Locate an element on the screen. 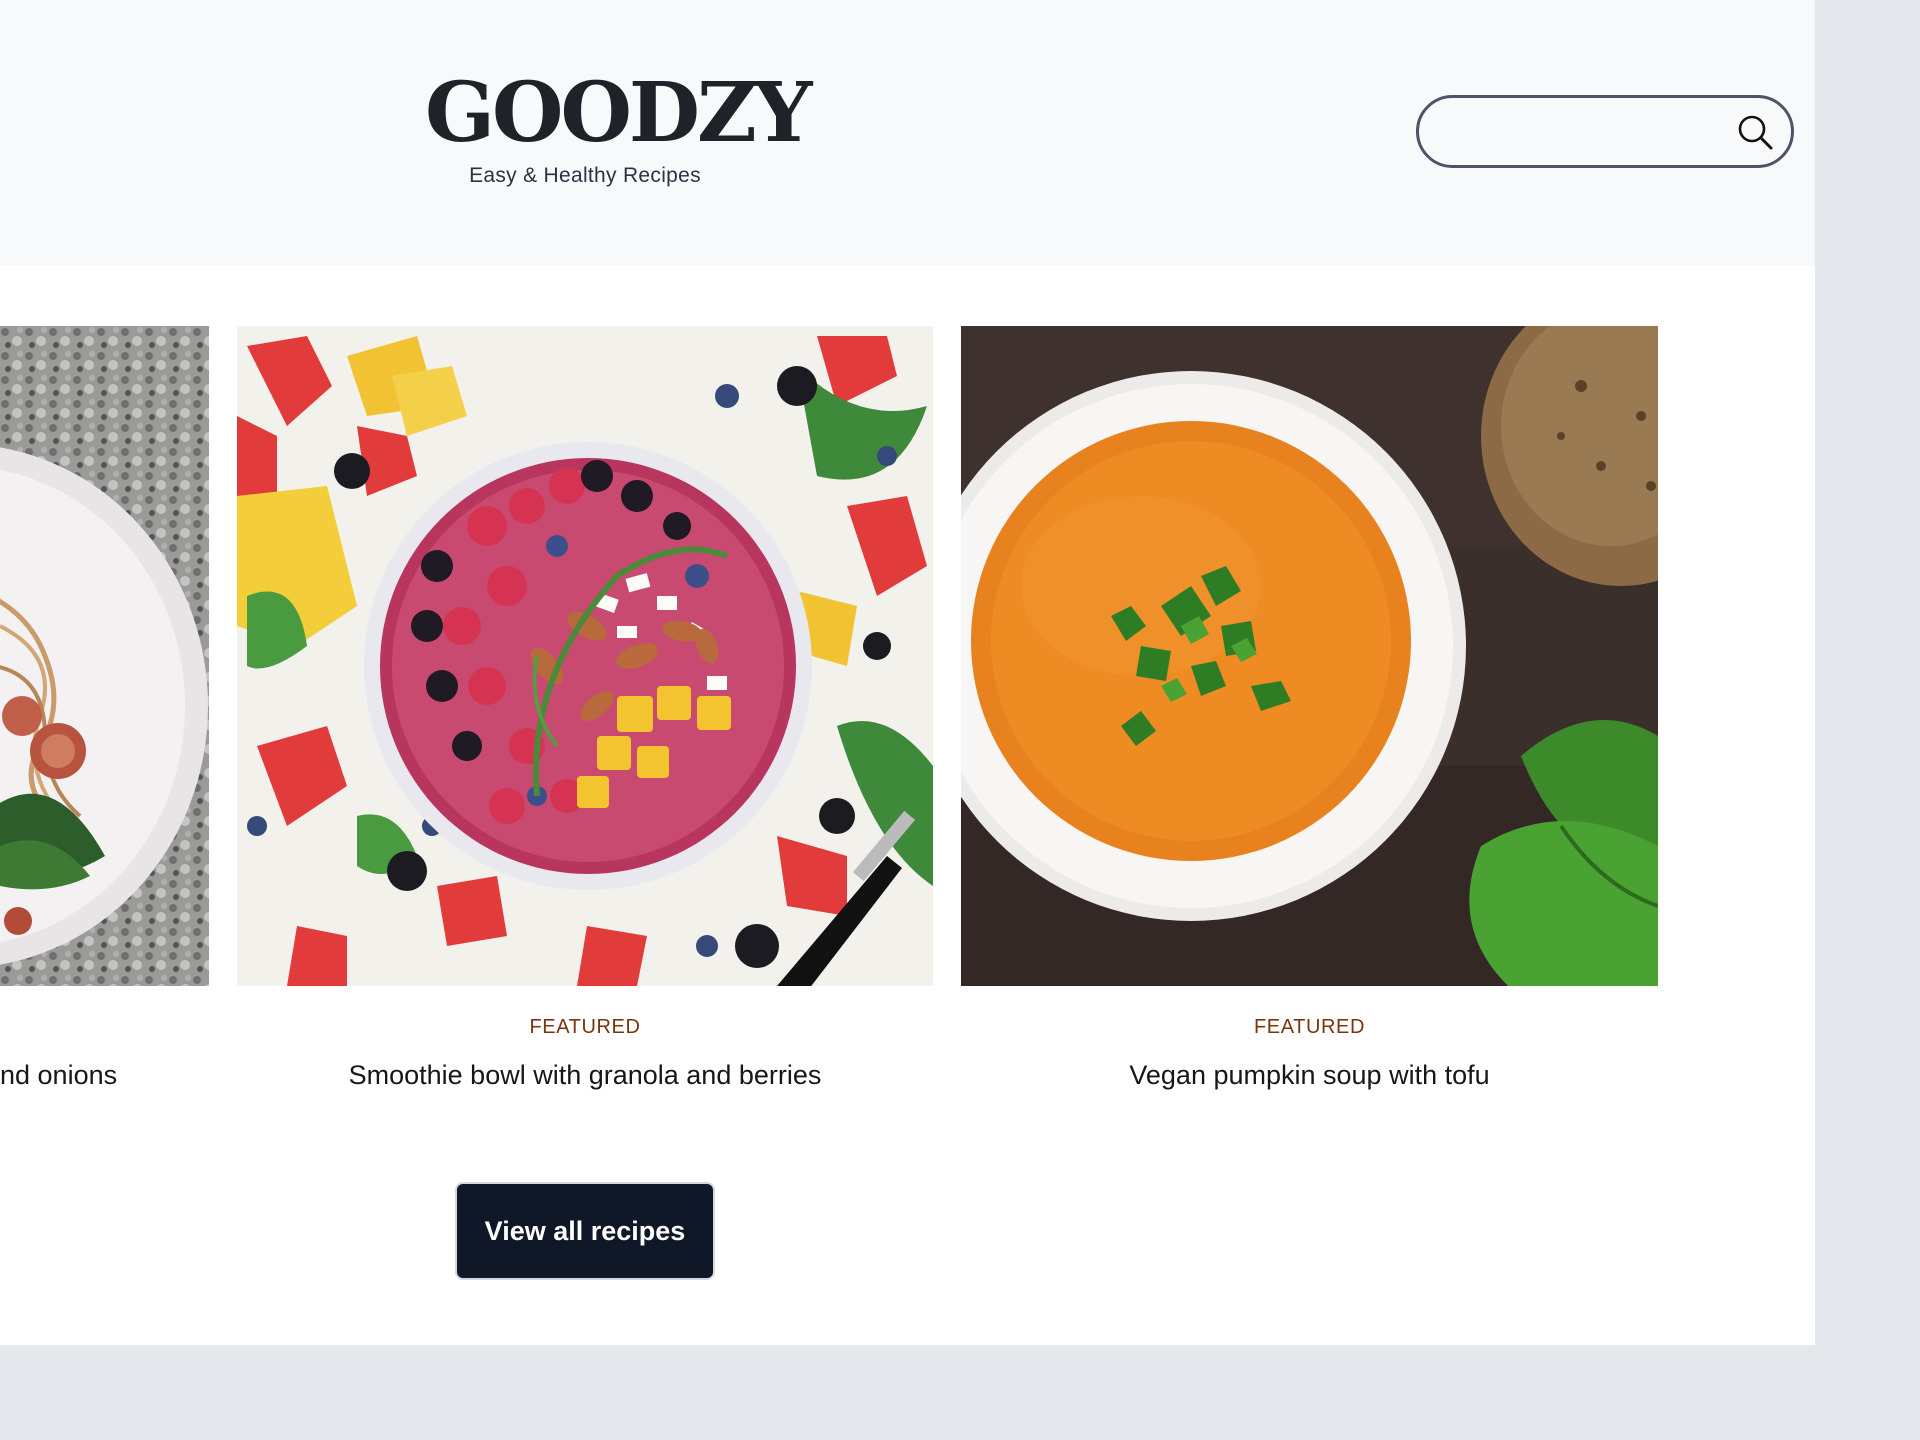 The image size is (1920, 1440). search-button is located at coordinates (1755, 132).